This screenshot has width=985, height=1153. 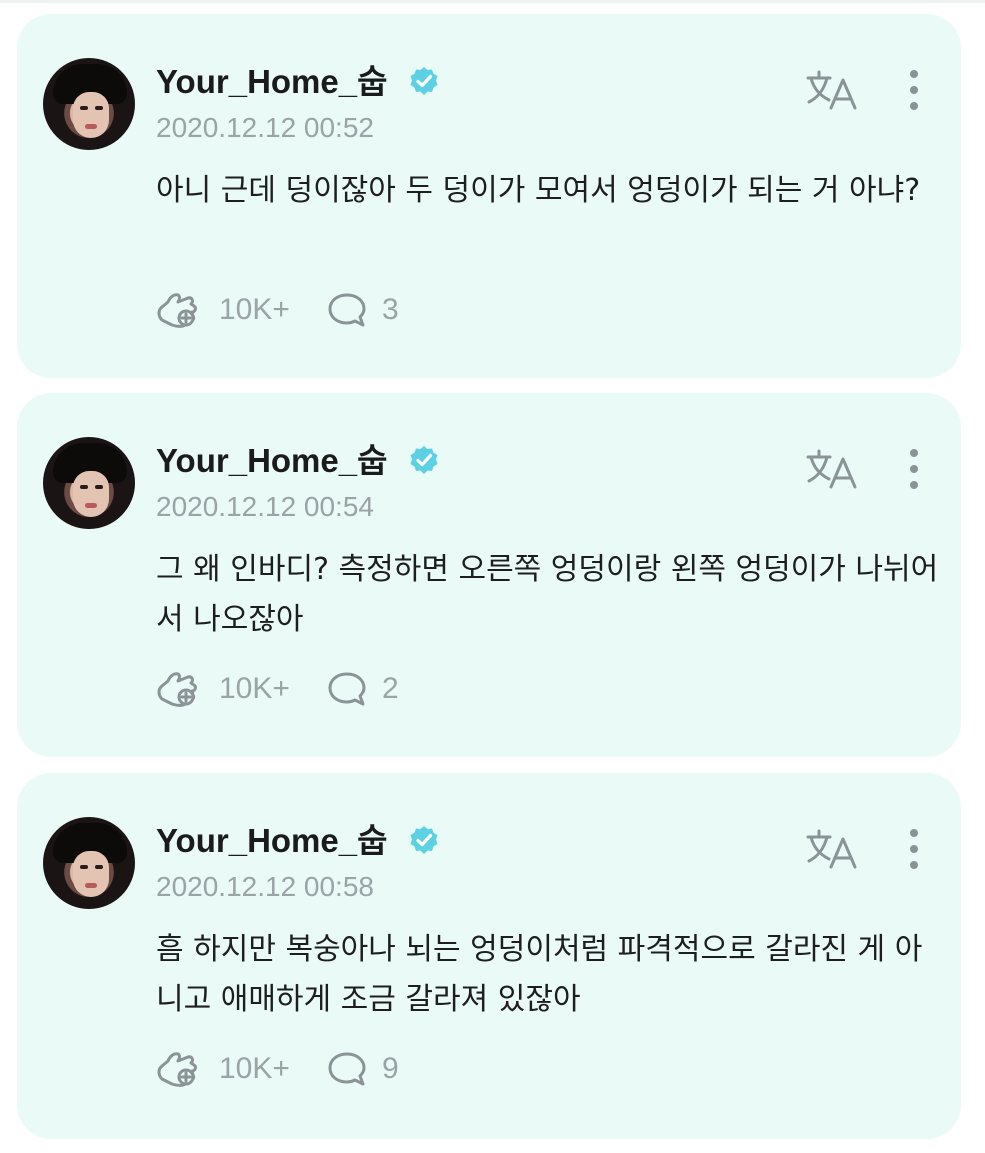 What do you see at coordinates (265, 127) in the screenshot?
I see `post-timestamp: 2020.12.12 00:52` at bounding box center [265, 127].